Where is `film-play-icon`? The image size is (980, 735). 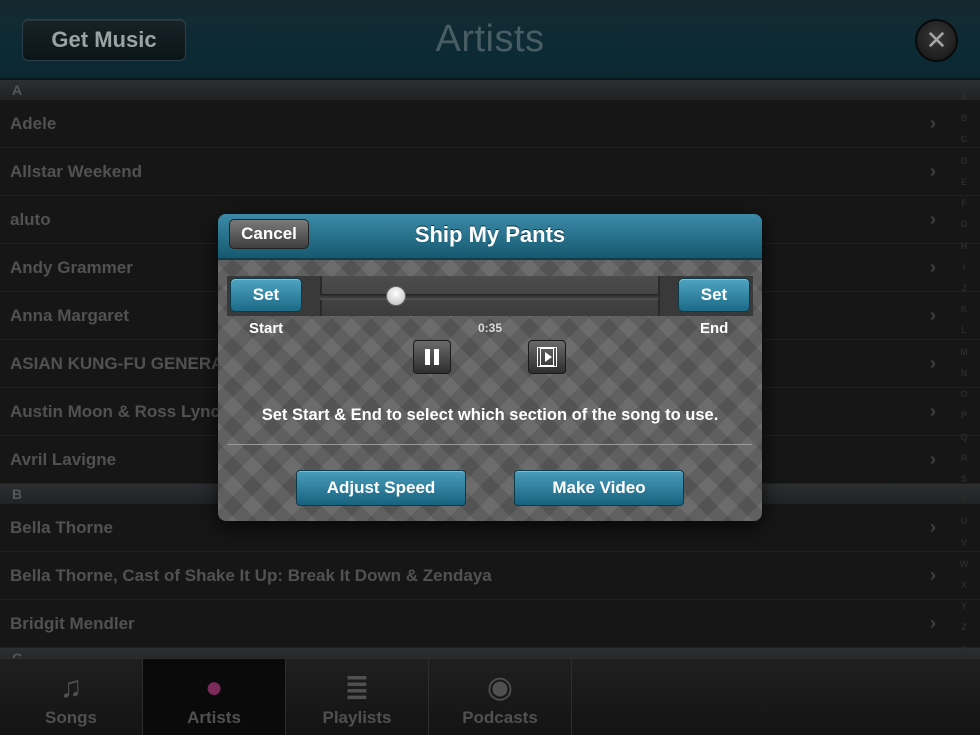
film-play-icon is located at coordinates (547, 357).